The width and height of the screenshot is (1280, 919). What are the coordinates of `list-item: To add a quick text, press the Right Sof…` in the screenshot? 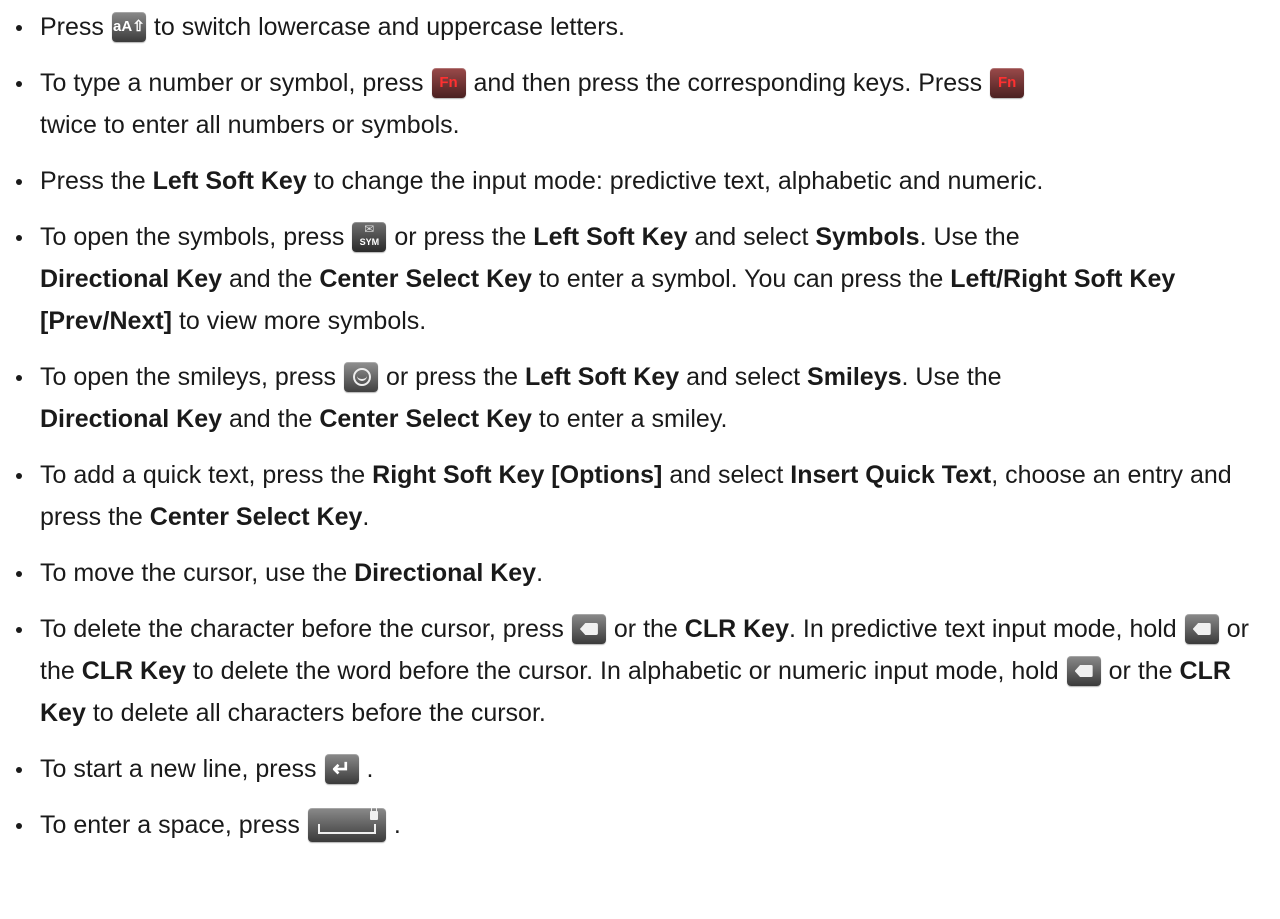 It's located at (640, 496).